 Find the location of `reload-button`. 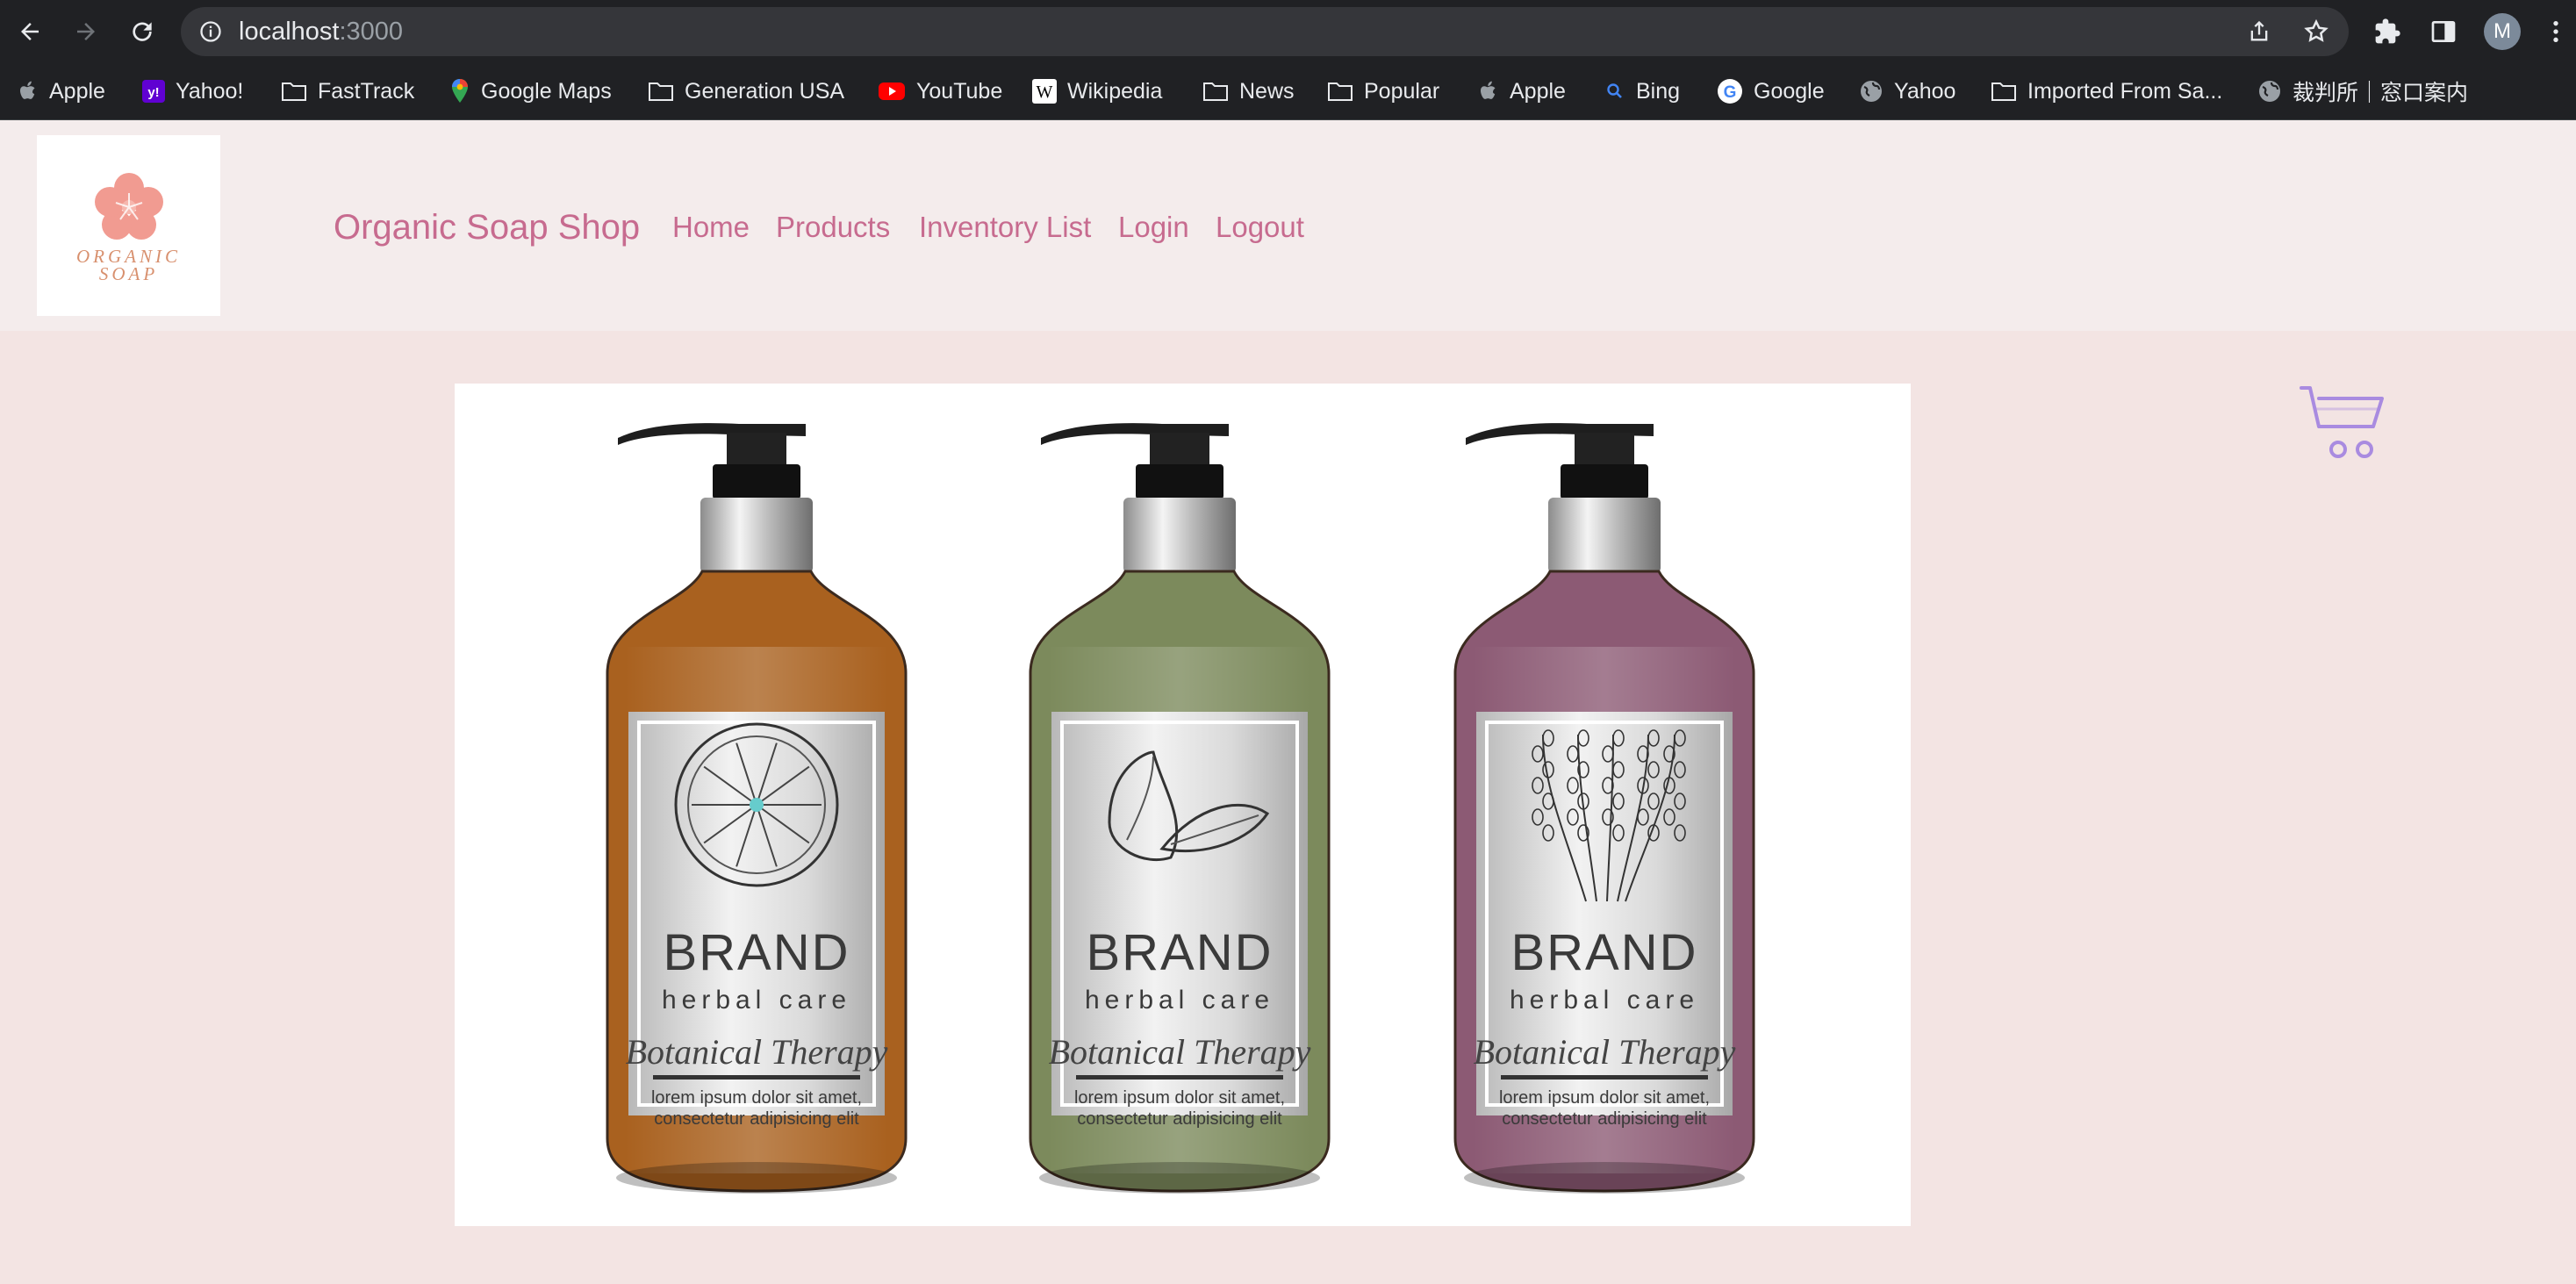

reload-button is located at coordinates (142, 31).